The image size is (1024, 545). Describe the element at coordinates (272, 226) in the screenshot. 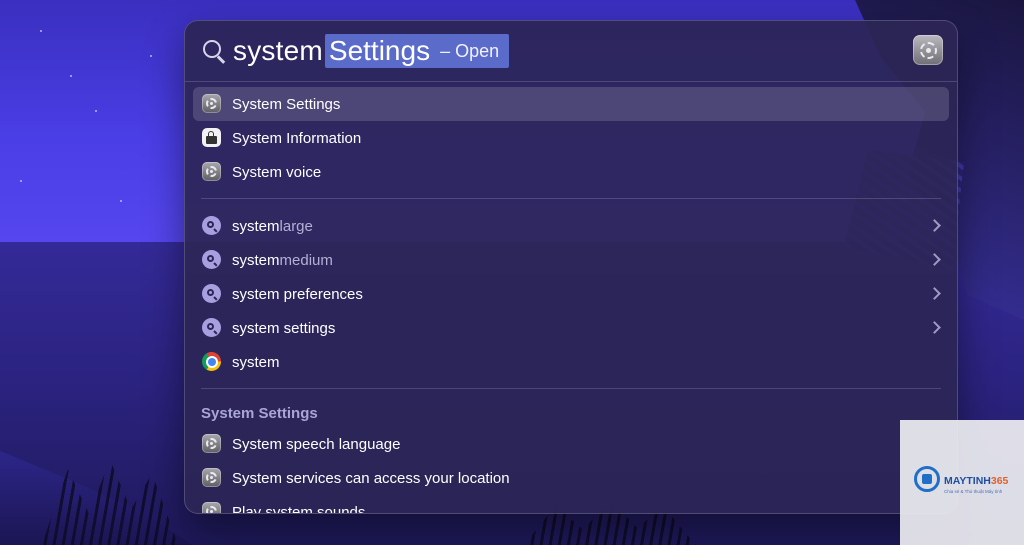

I see `suggestion-label: systemlarge` at that location.